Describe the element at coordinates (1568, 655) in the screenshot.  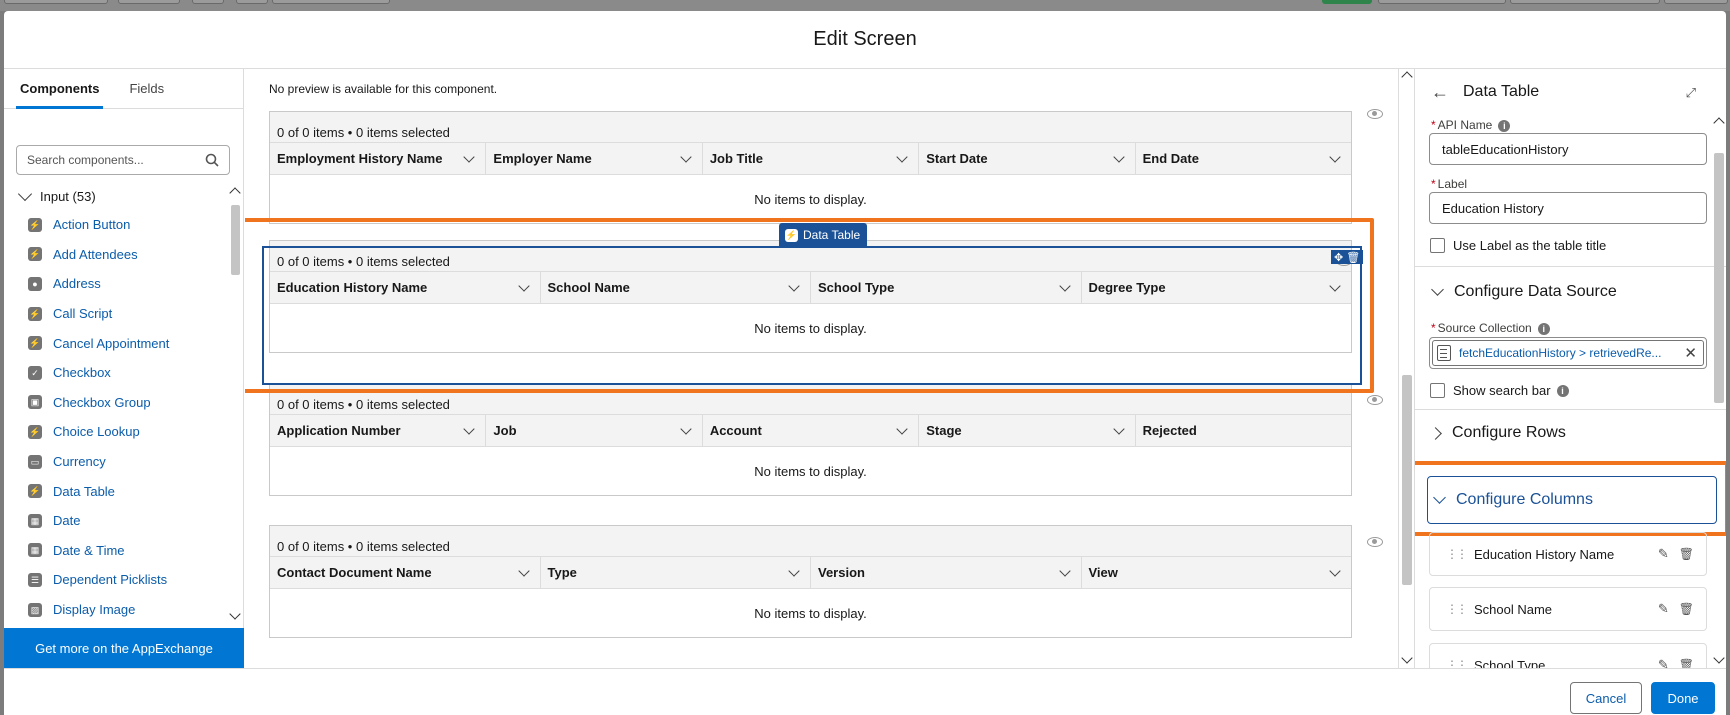
I see `column-config-card: ⋮⋮ School Type ✎ 🗑` at that location.